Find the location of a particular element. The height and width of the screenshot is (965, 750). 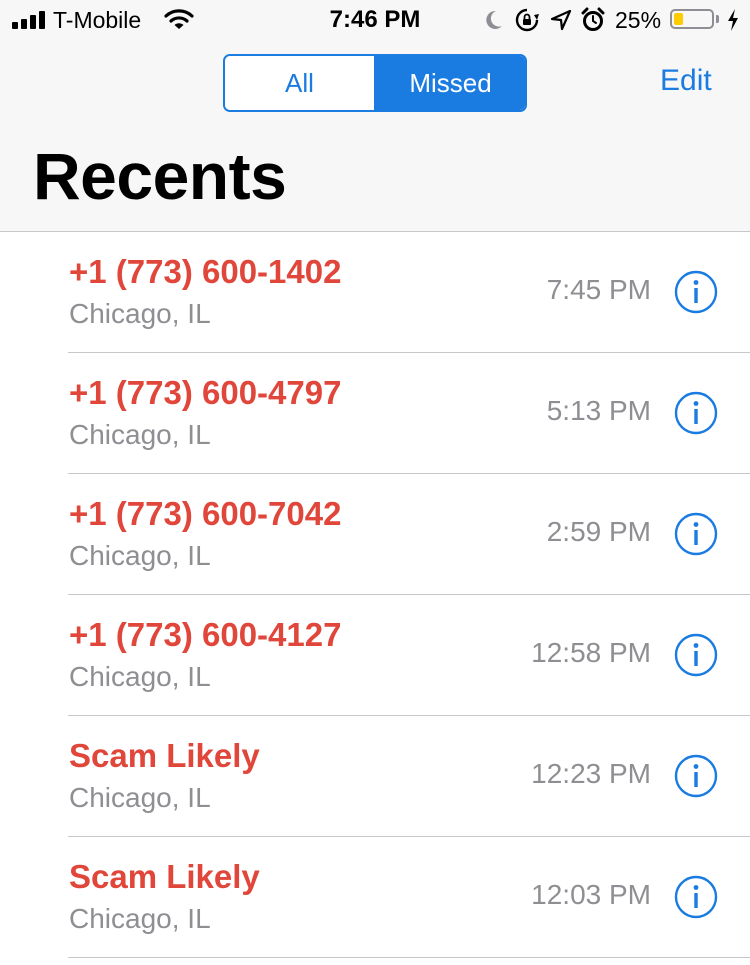

call-row: +1 (773) 600-4797 Chicago, IL 5:13 PM is located at coordinates (375, 413).